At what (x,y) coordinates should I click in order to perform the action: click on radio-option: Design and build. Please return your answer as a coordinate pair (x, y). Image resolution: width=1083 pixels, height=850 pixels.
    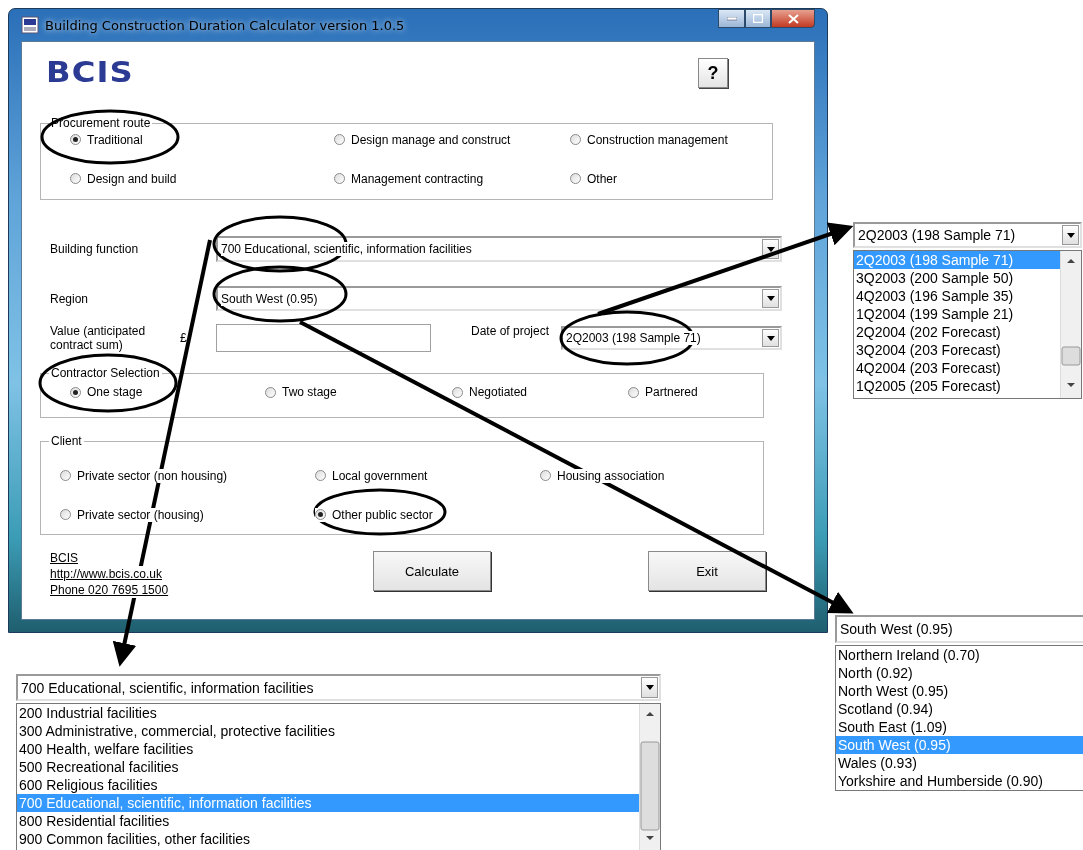
    Looking at the image, I should click on (123, 178).